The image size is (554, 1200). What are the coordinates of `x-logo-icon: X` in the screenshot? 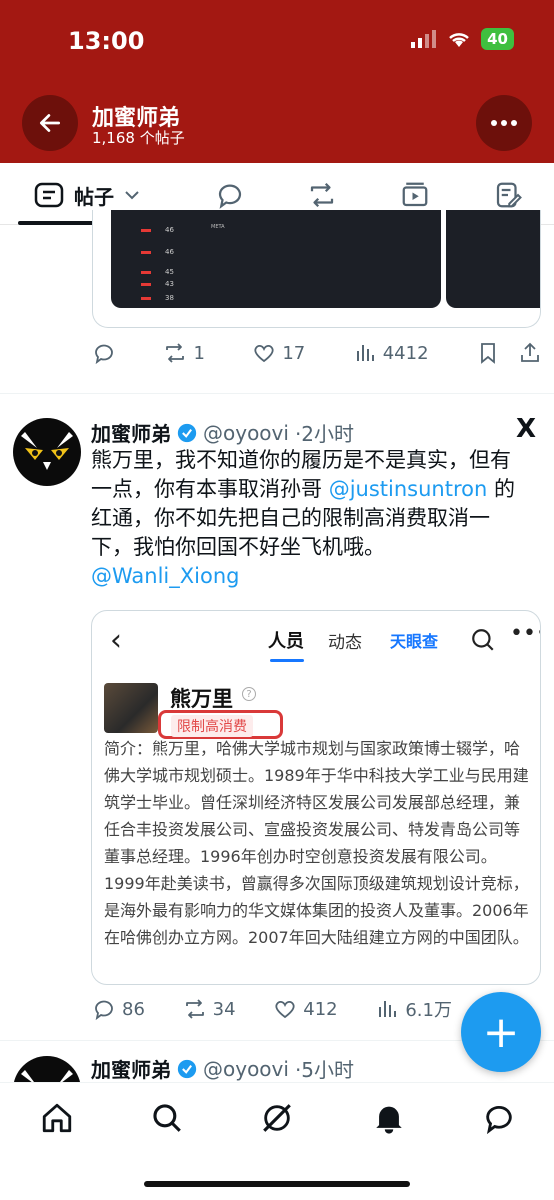 It's located at (525, 429).